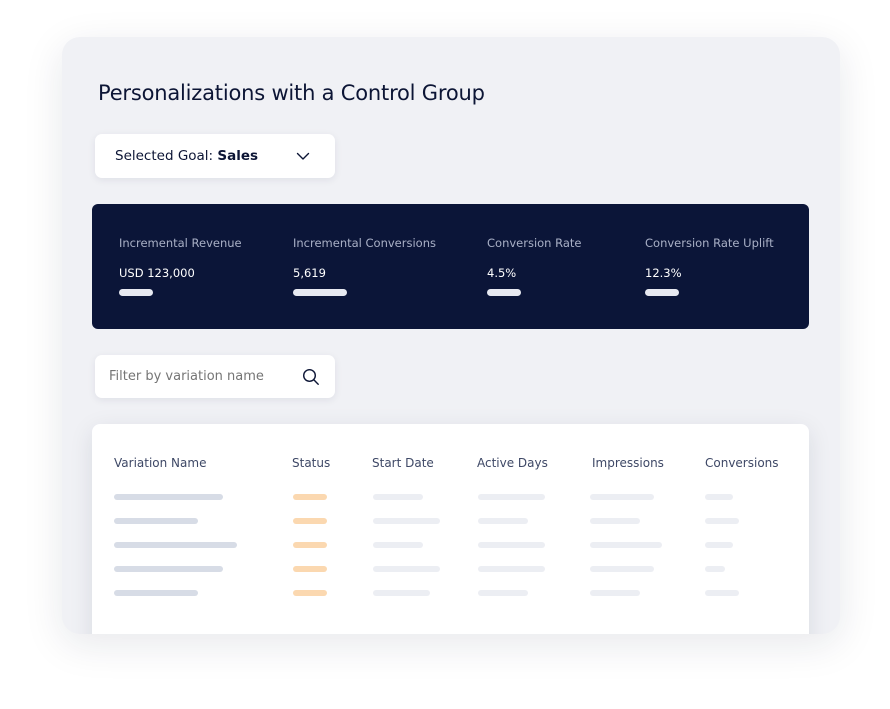 The height and width of the screenshot is (709, 890). Describe the element at coordinates (709, 266) in the screenshot. I see `metric-conversion-rate-uplift: Conversion Rate Uplift 12.3%` at that location.